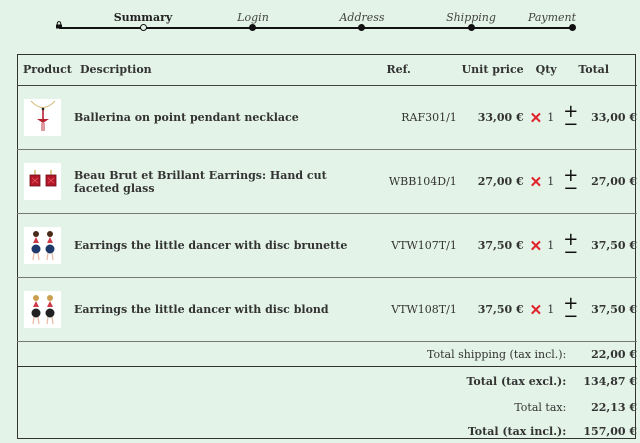 This screenshot has width=640, height=443. Describe the element at coordinates (409, 70) in the screenshot. I see `header-ref: Ref.` at that location.